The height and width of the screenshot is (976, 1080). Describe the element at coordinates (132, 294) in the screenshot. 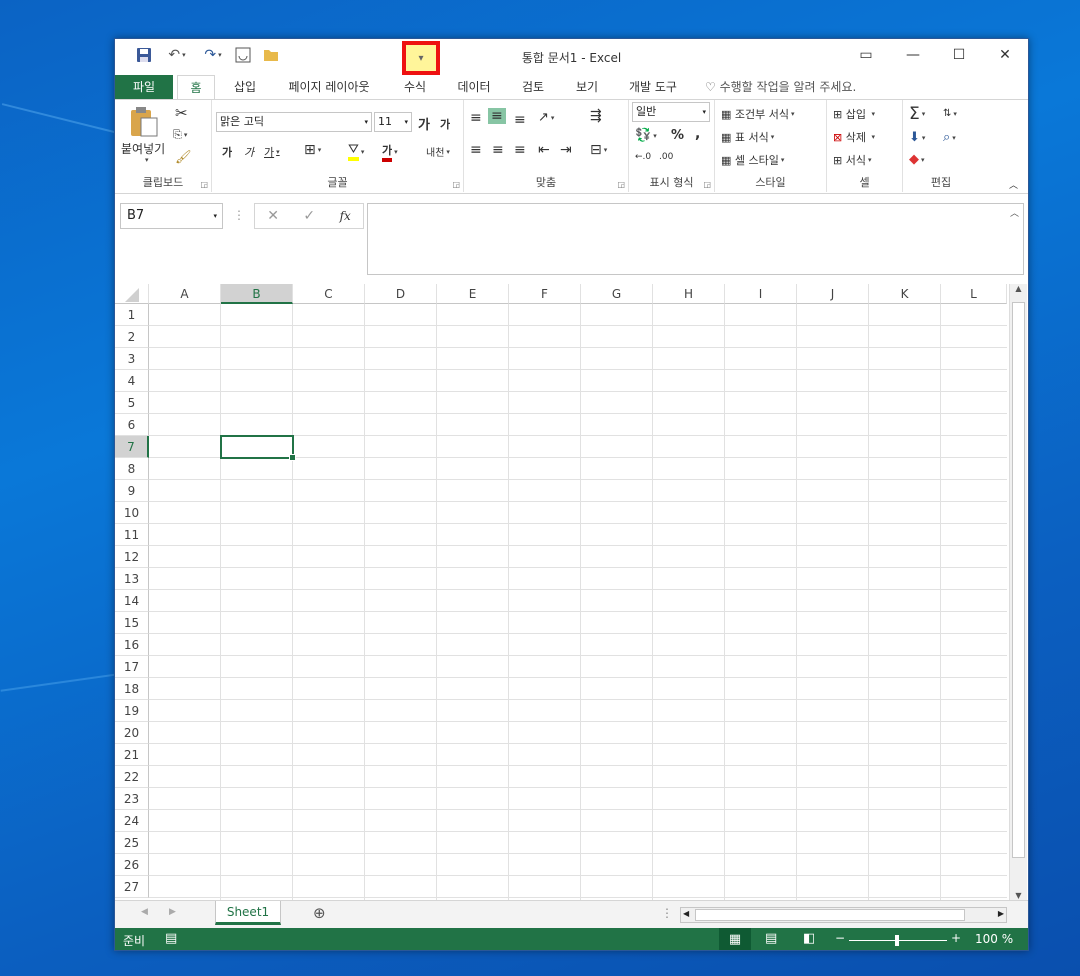

I see `select-all-button` at that location.